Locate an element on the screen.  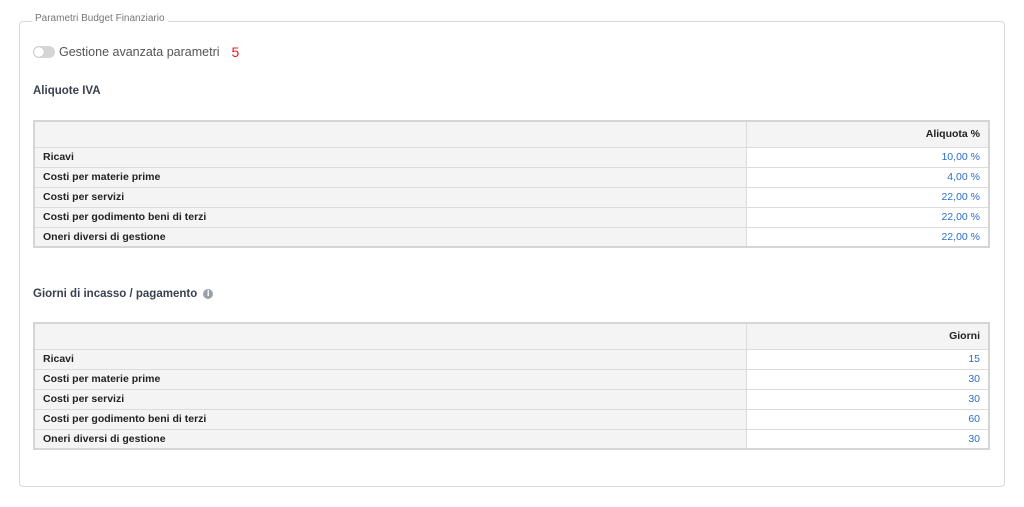
advanced-parameters-label: Gestione avanzata parametri is located at coordinates (139, 52).